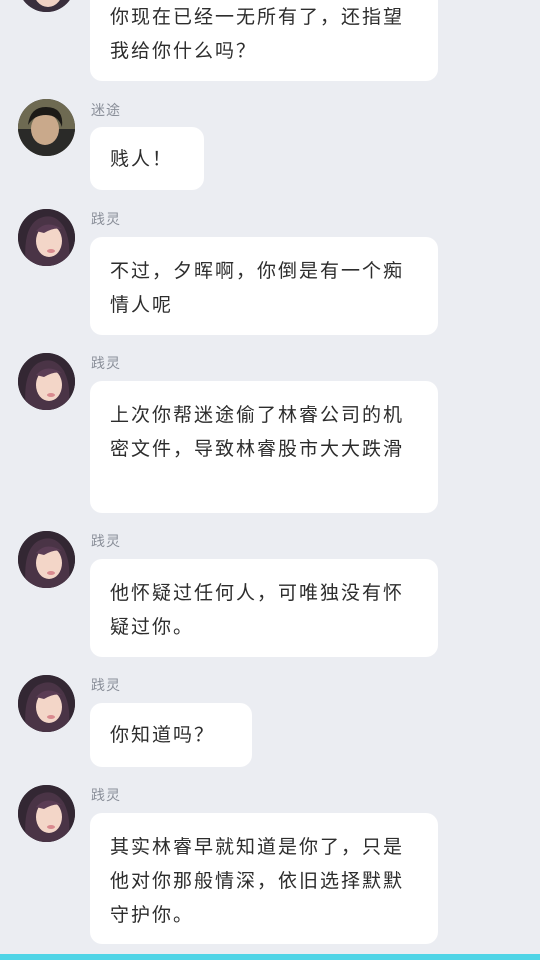 The height and width of the screenshot is (960, 540). I want to click on message-bubble: 你现在已经一无所有了，还指望我给你什么吗？, so click(264, 40).